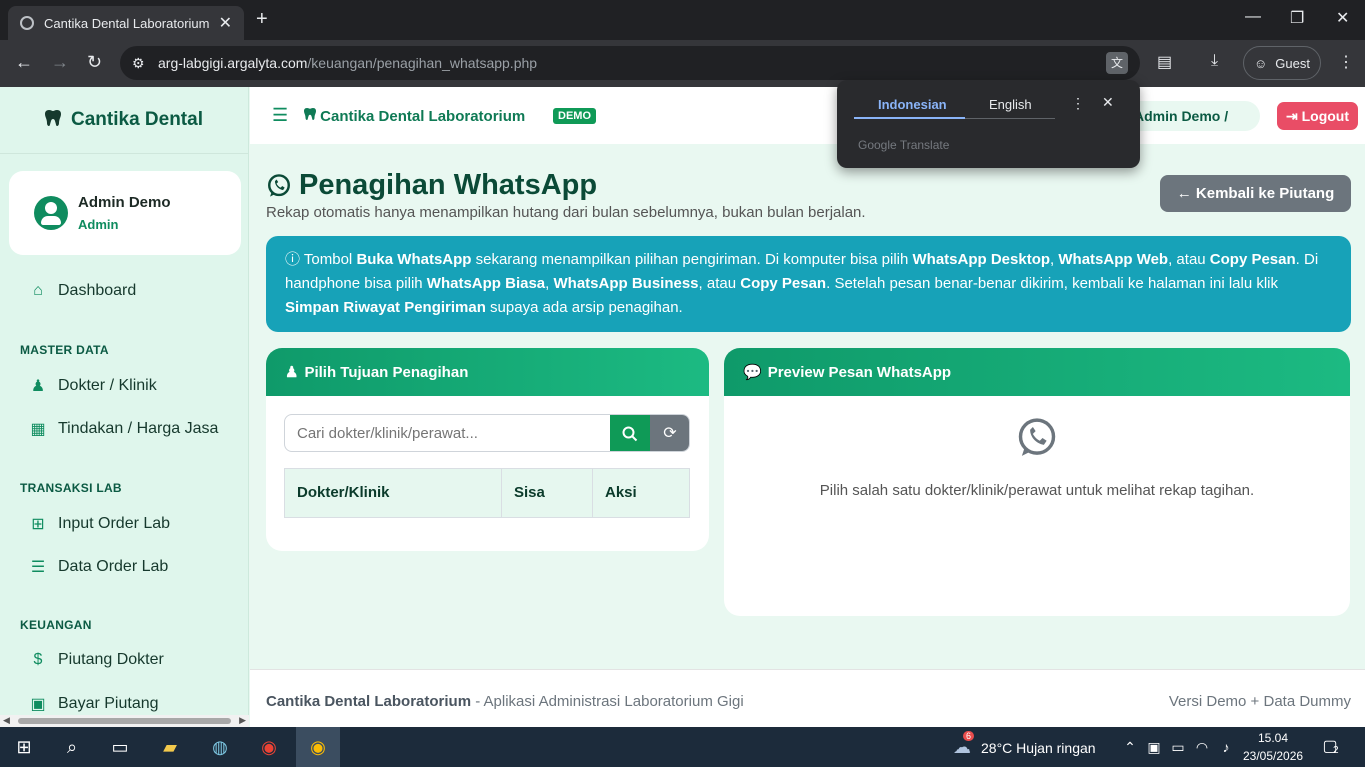 This screenshot has height=767, width=1365. Describe the element at coordinates (584, 307) in the screenshot. I see `info-text: supaya ada arsip penagihan.` at that location.